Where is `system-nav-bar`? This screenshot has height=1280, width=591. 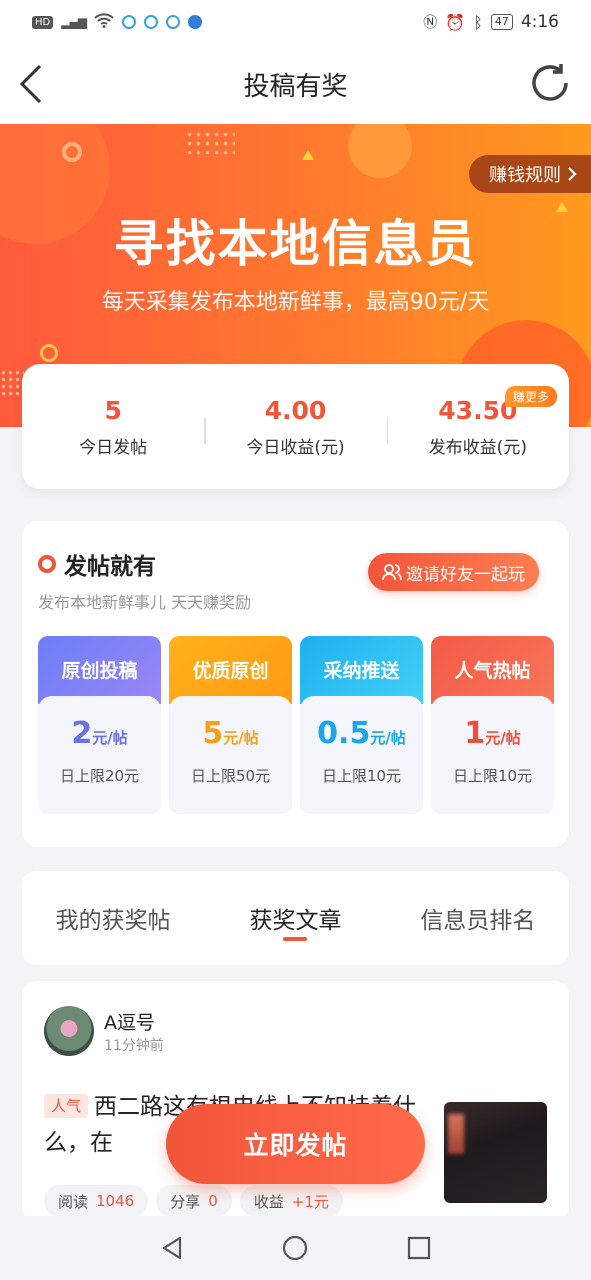 system-nav-bar is located at coordinates (295, 1248).